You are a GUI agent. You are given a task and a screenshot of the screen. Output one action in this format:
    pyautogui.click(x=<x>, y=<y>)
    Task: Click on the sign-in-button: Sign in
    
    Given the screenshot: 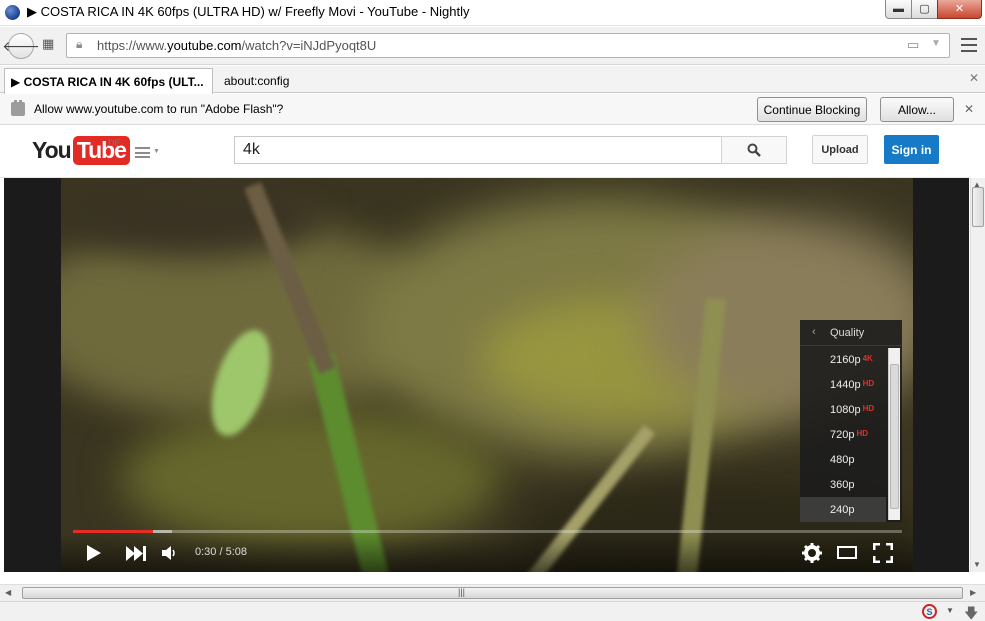 What is the action you would take?
    pyautogui.click(x=911, y=149)
    